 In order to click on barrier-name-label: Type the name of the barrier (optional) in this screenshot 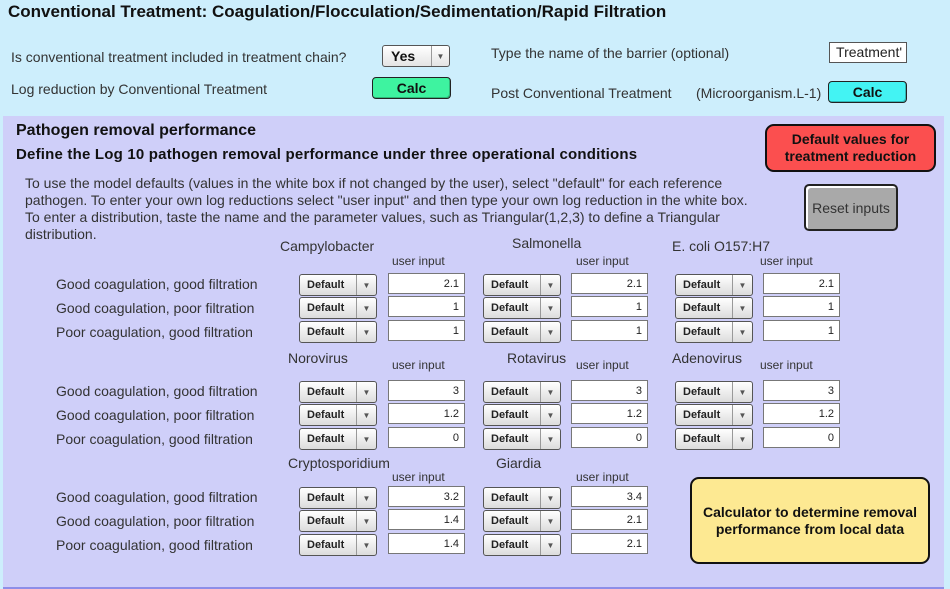, I will do `click(610, 53)`.